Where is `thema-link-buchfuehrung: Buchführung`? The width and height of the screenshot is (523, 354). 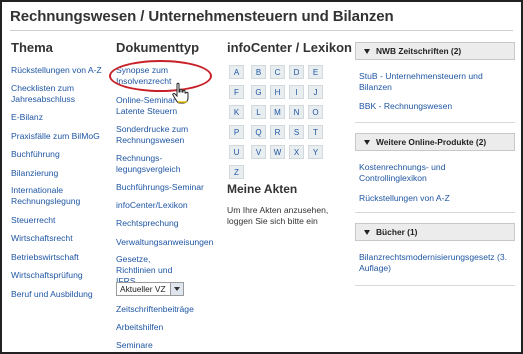 thema-link-buchfuehrung: Buchführung is located at coordinates (35, 154).